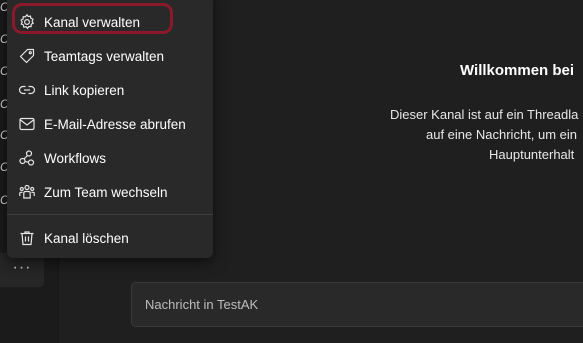 This screenshot has width=583, height=343. What do you see at coordinates (104, 56) in the screenshot?
I see `menu-item-label: Teamtags verwalten` at bounding box center [104, 56].